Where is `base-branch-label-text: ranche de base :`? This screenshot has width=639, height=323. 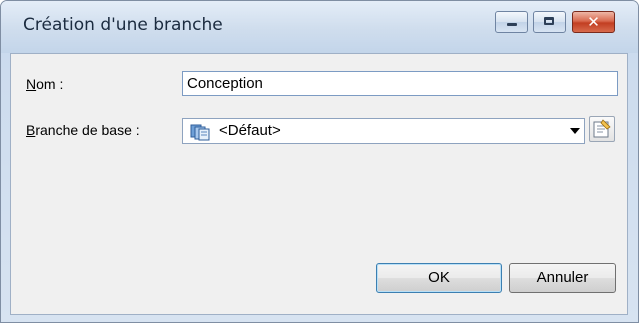 base-branch-label-text: ranche de base : is located at coordinates (87, 130).